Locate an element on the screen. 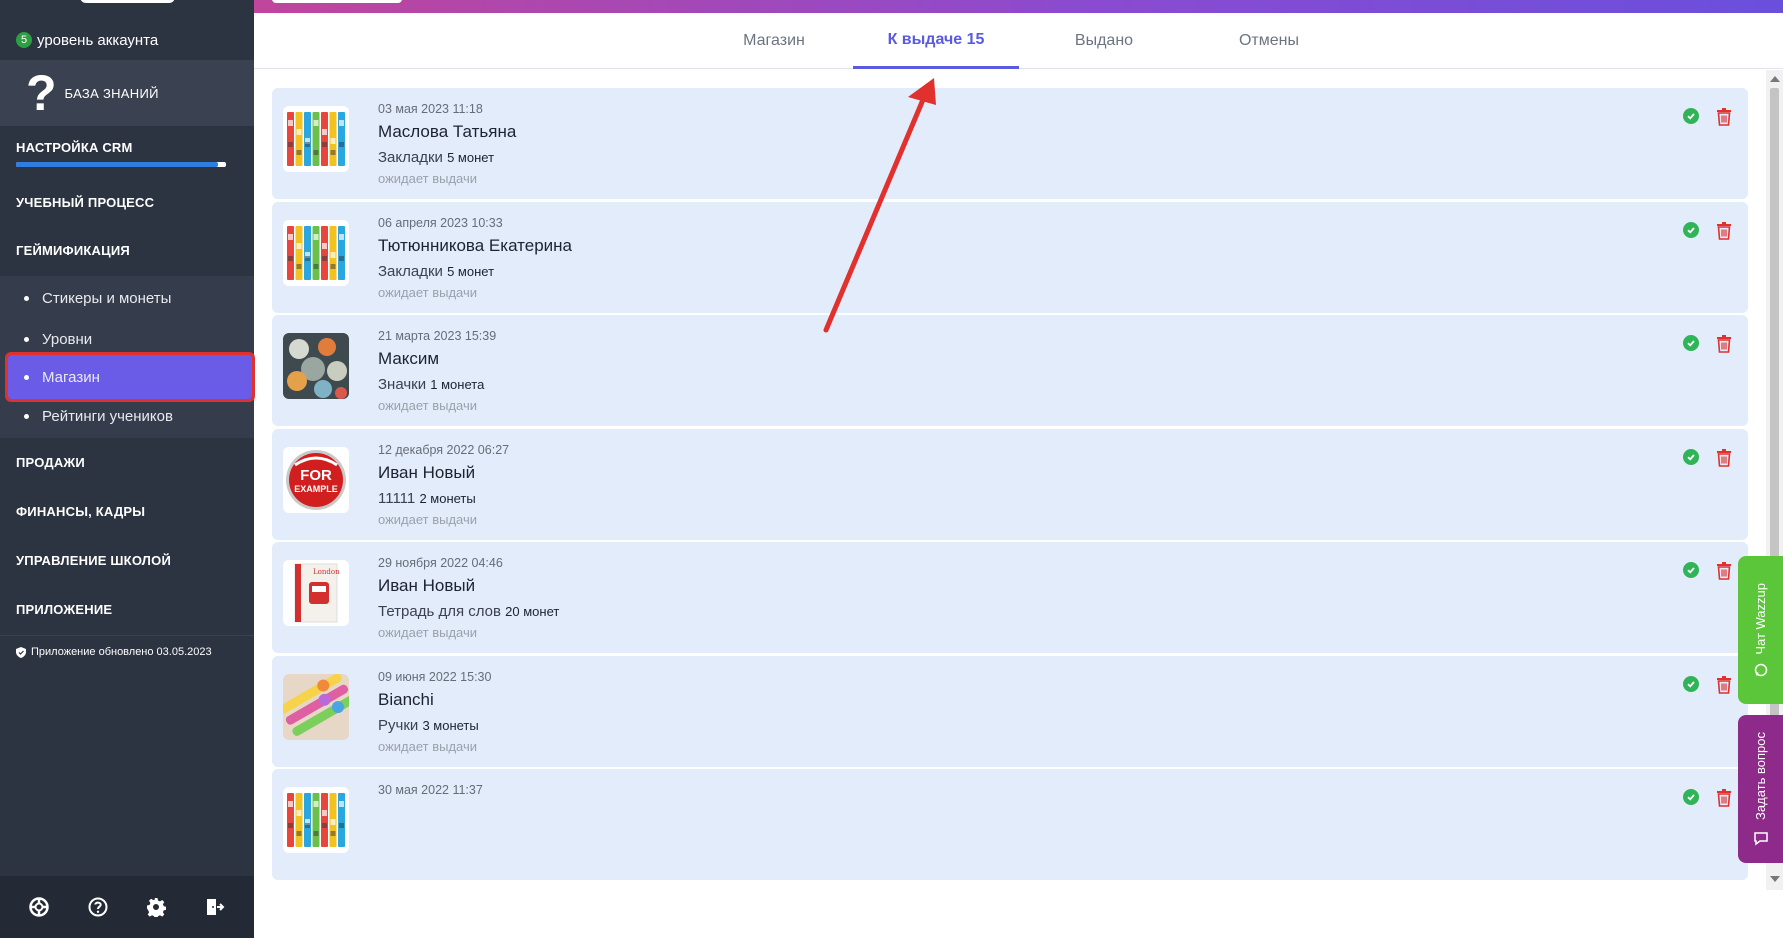 This screenshot has height=938, width=1783. sidebar-item-stickers: Стикеры и монеты is located at coordinates (127, 298).